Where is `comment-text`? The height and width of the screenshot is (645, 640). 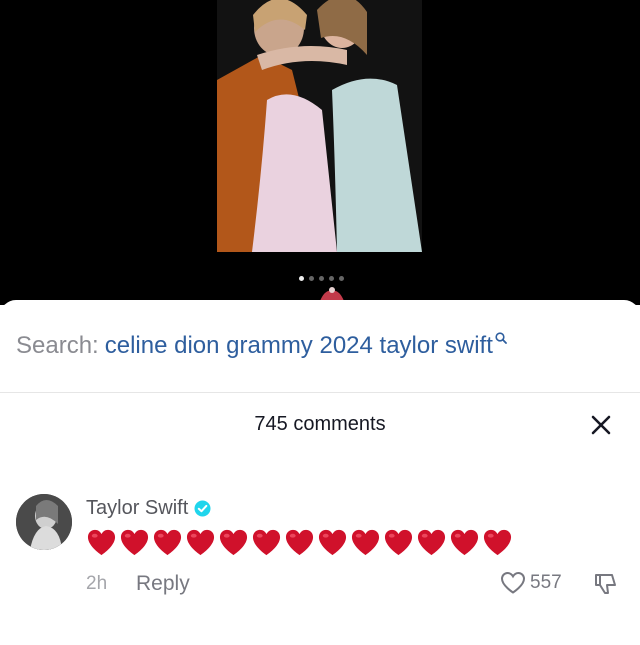
comment-text is located at coordinates (299, 542).